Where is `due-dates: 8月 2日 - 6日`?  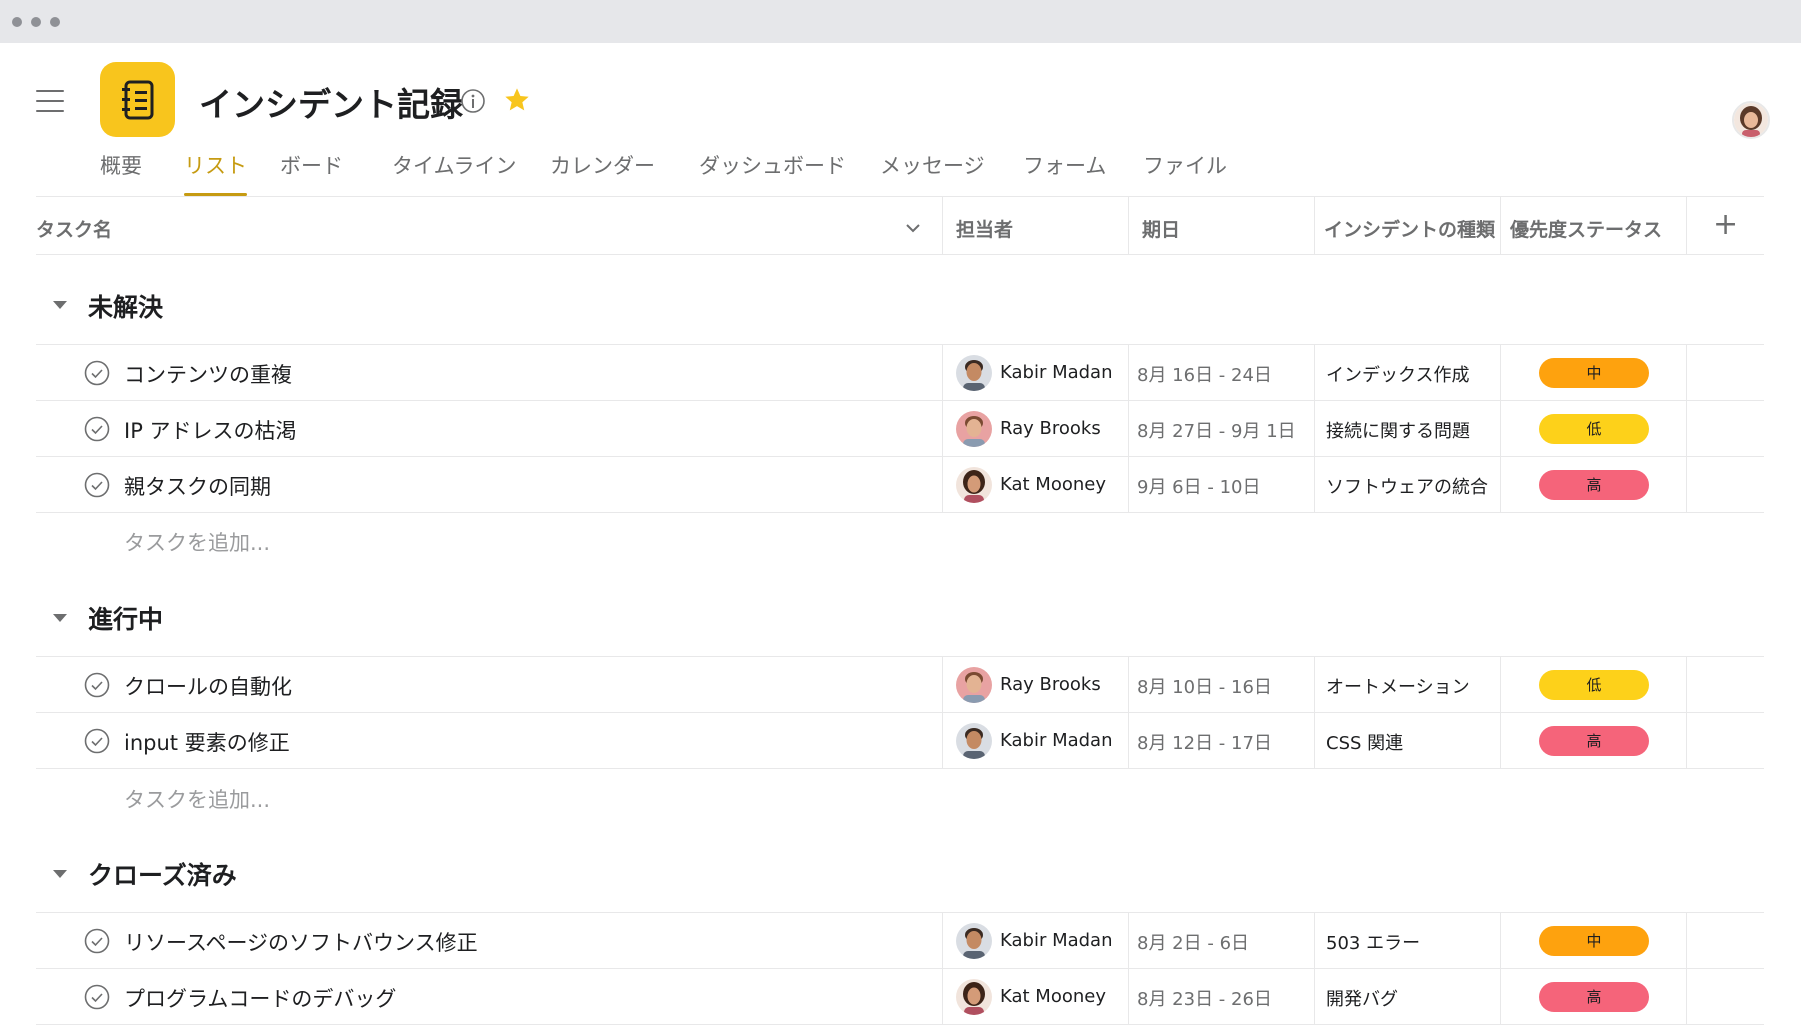 due-dates: 8月 2日 - 6日 is located at coordinates (1193, 942).